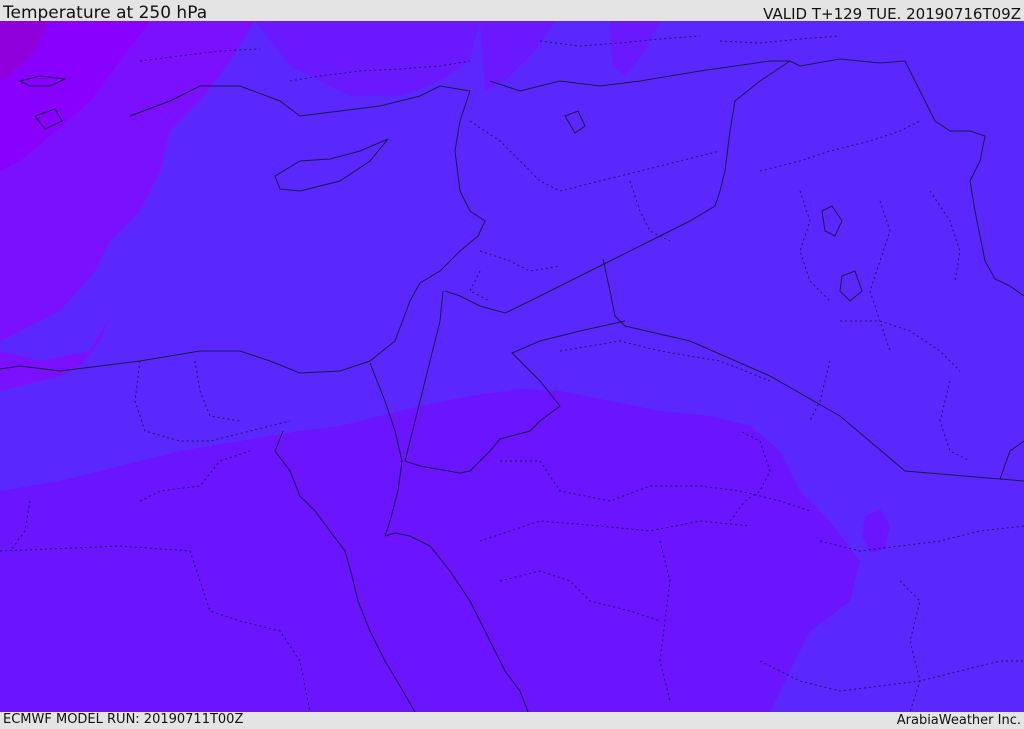  I want to click on credit-label: ArabiaWeather Inc., so click(958, 720).